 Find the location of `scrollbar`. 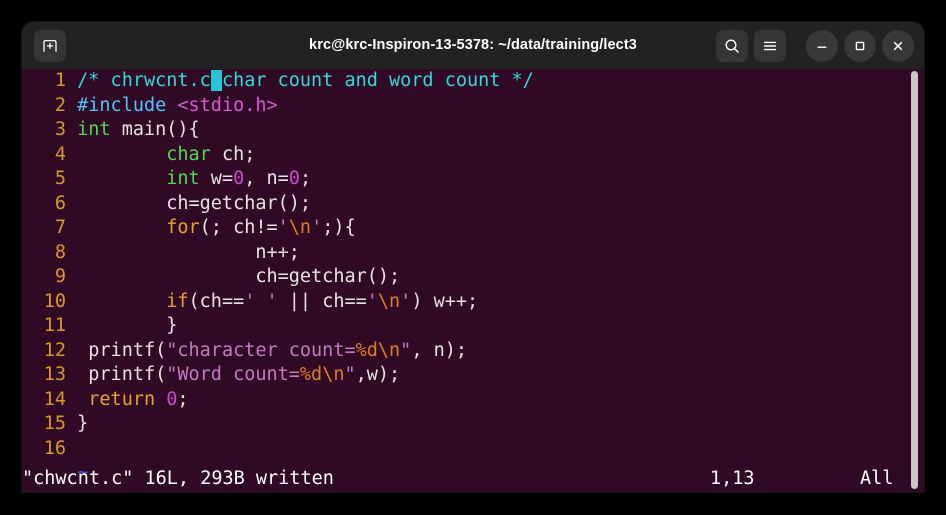

scrollbar is located at coordinates (914, 280).